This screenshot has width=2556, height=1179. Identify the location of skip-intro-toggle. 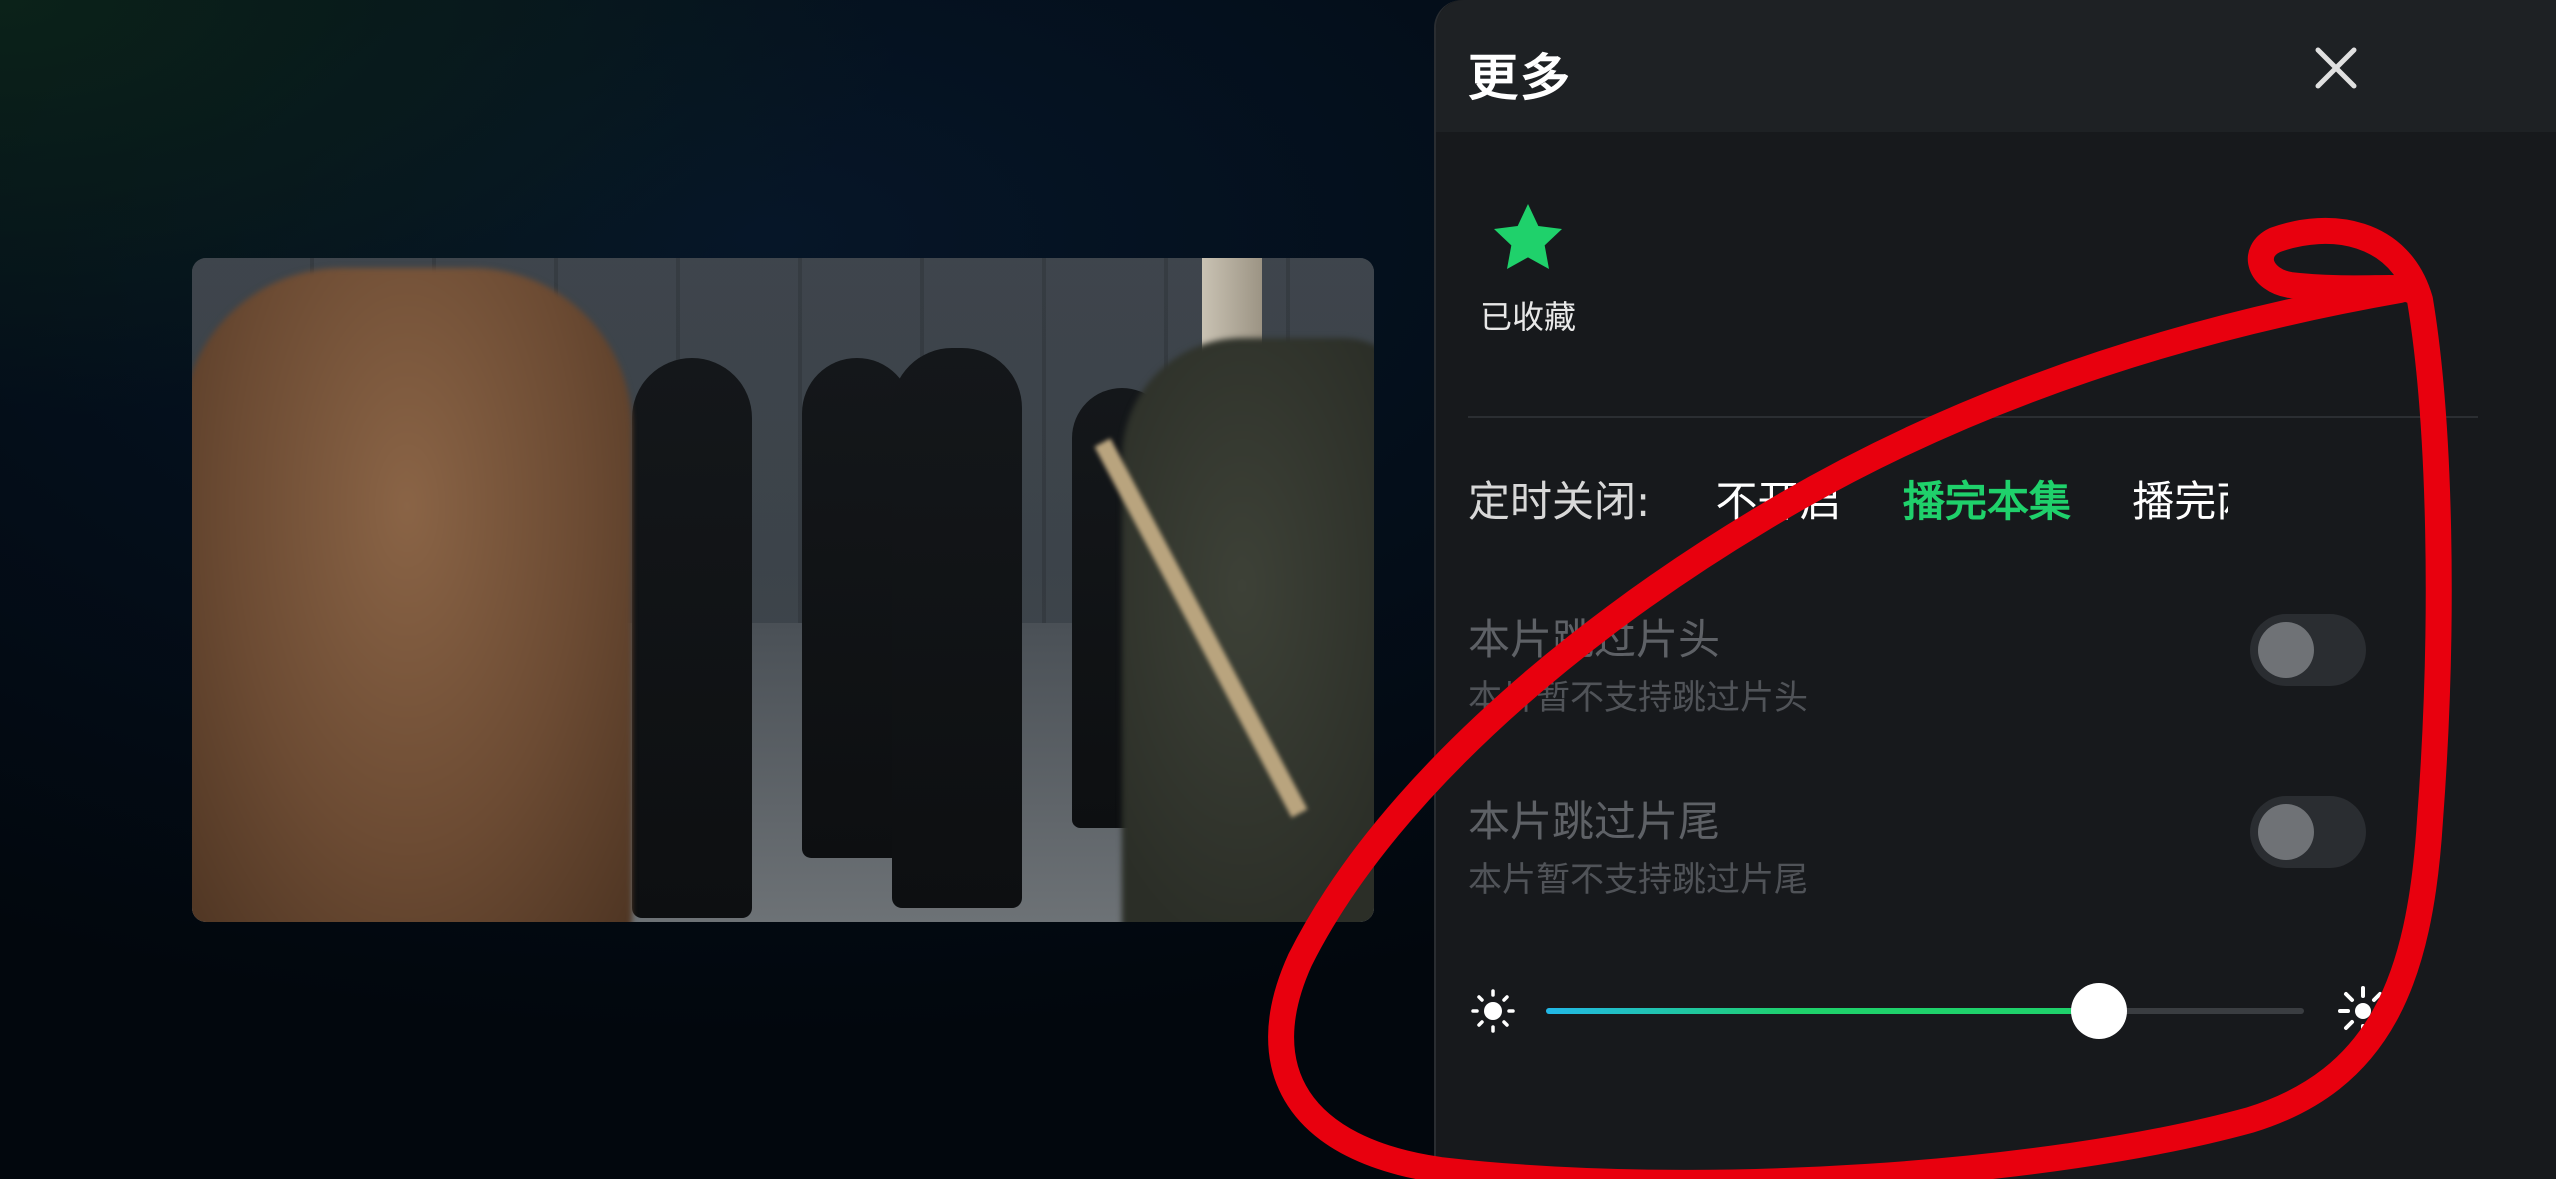
(2308, 650).